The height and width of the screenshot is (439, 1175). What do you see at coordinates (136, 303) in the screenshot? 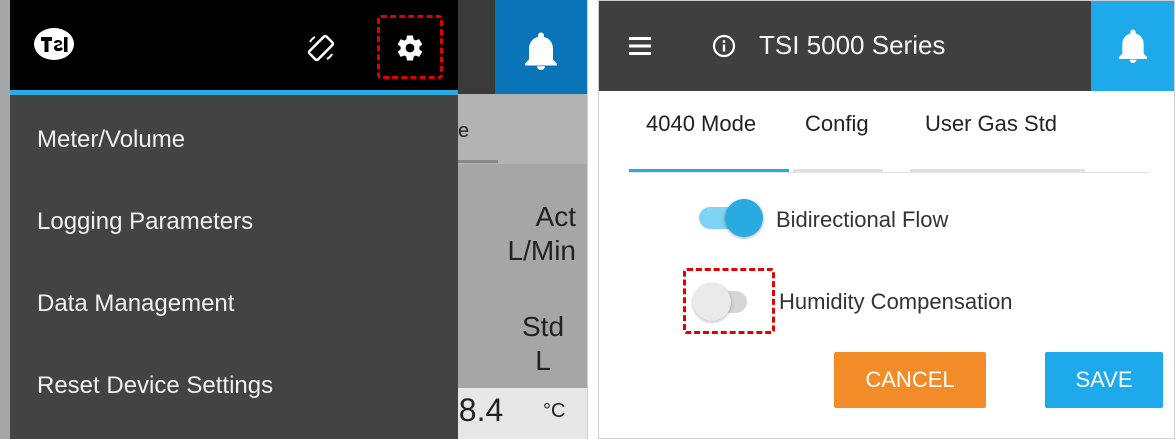
I see `menu-item-label: Data Management` at bounding box center [136, 303].